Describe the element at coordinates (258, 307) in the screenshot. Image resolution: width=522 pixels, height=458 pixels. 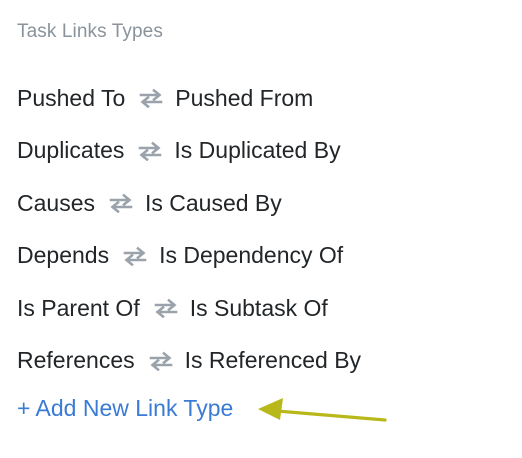
I see `link-inward-label: Is Subtask Of` at that location.